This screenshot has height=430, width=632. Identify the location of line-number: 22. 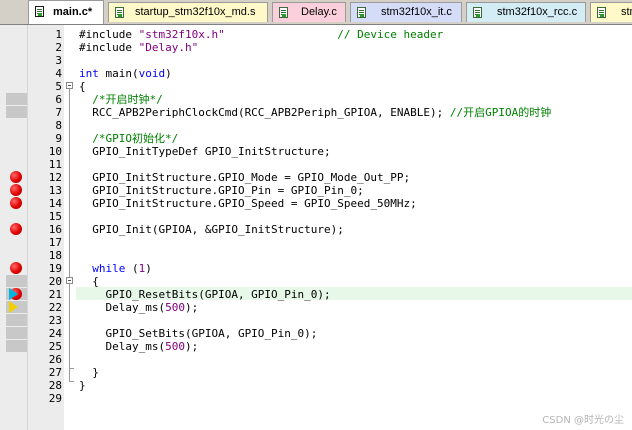
(55, 307).